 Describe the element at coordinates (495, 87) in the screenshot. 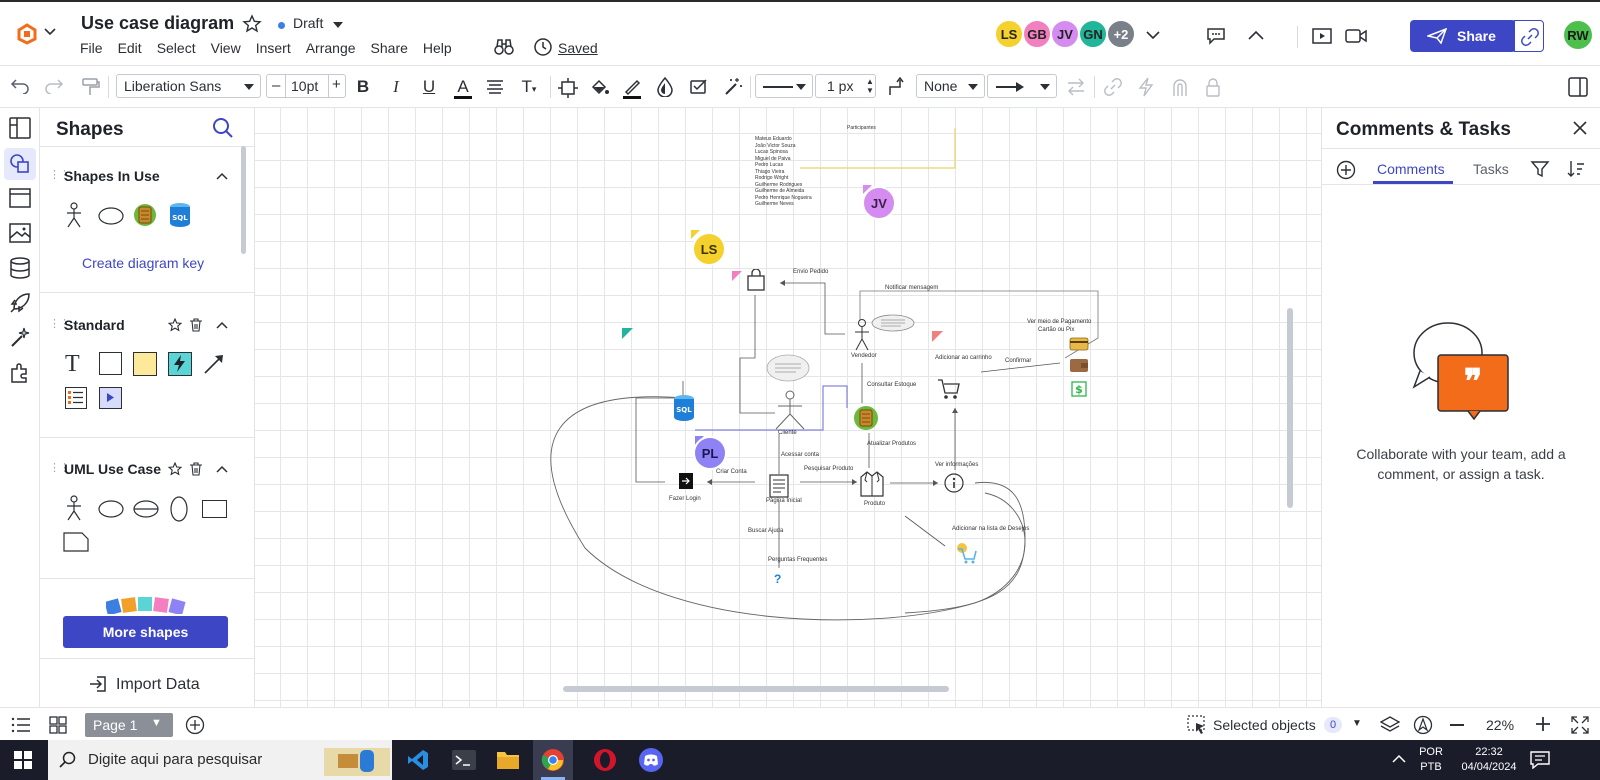

I see `align-icon` at that location.